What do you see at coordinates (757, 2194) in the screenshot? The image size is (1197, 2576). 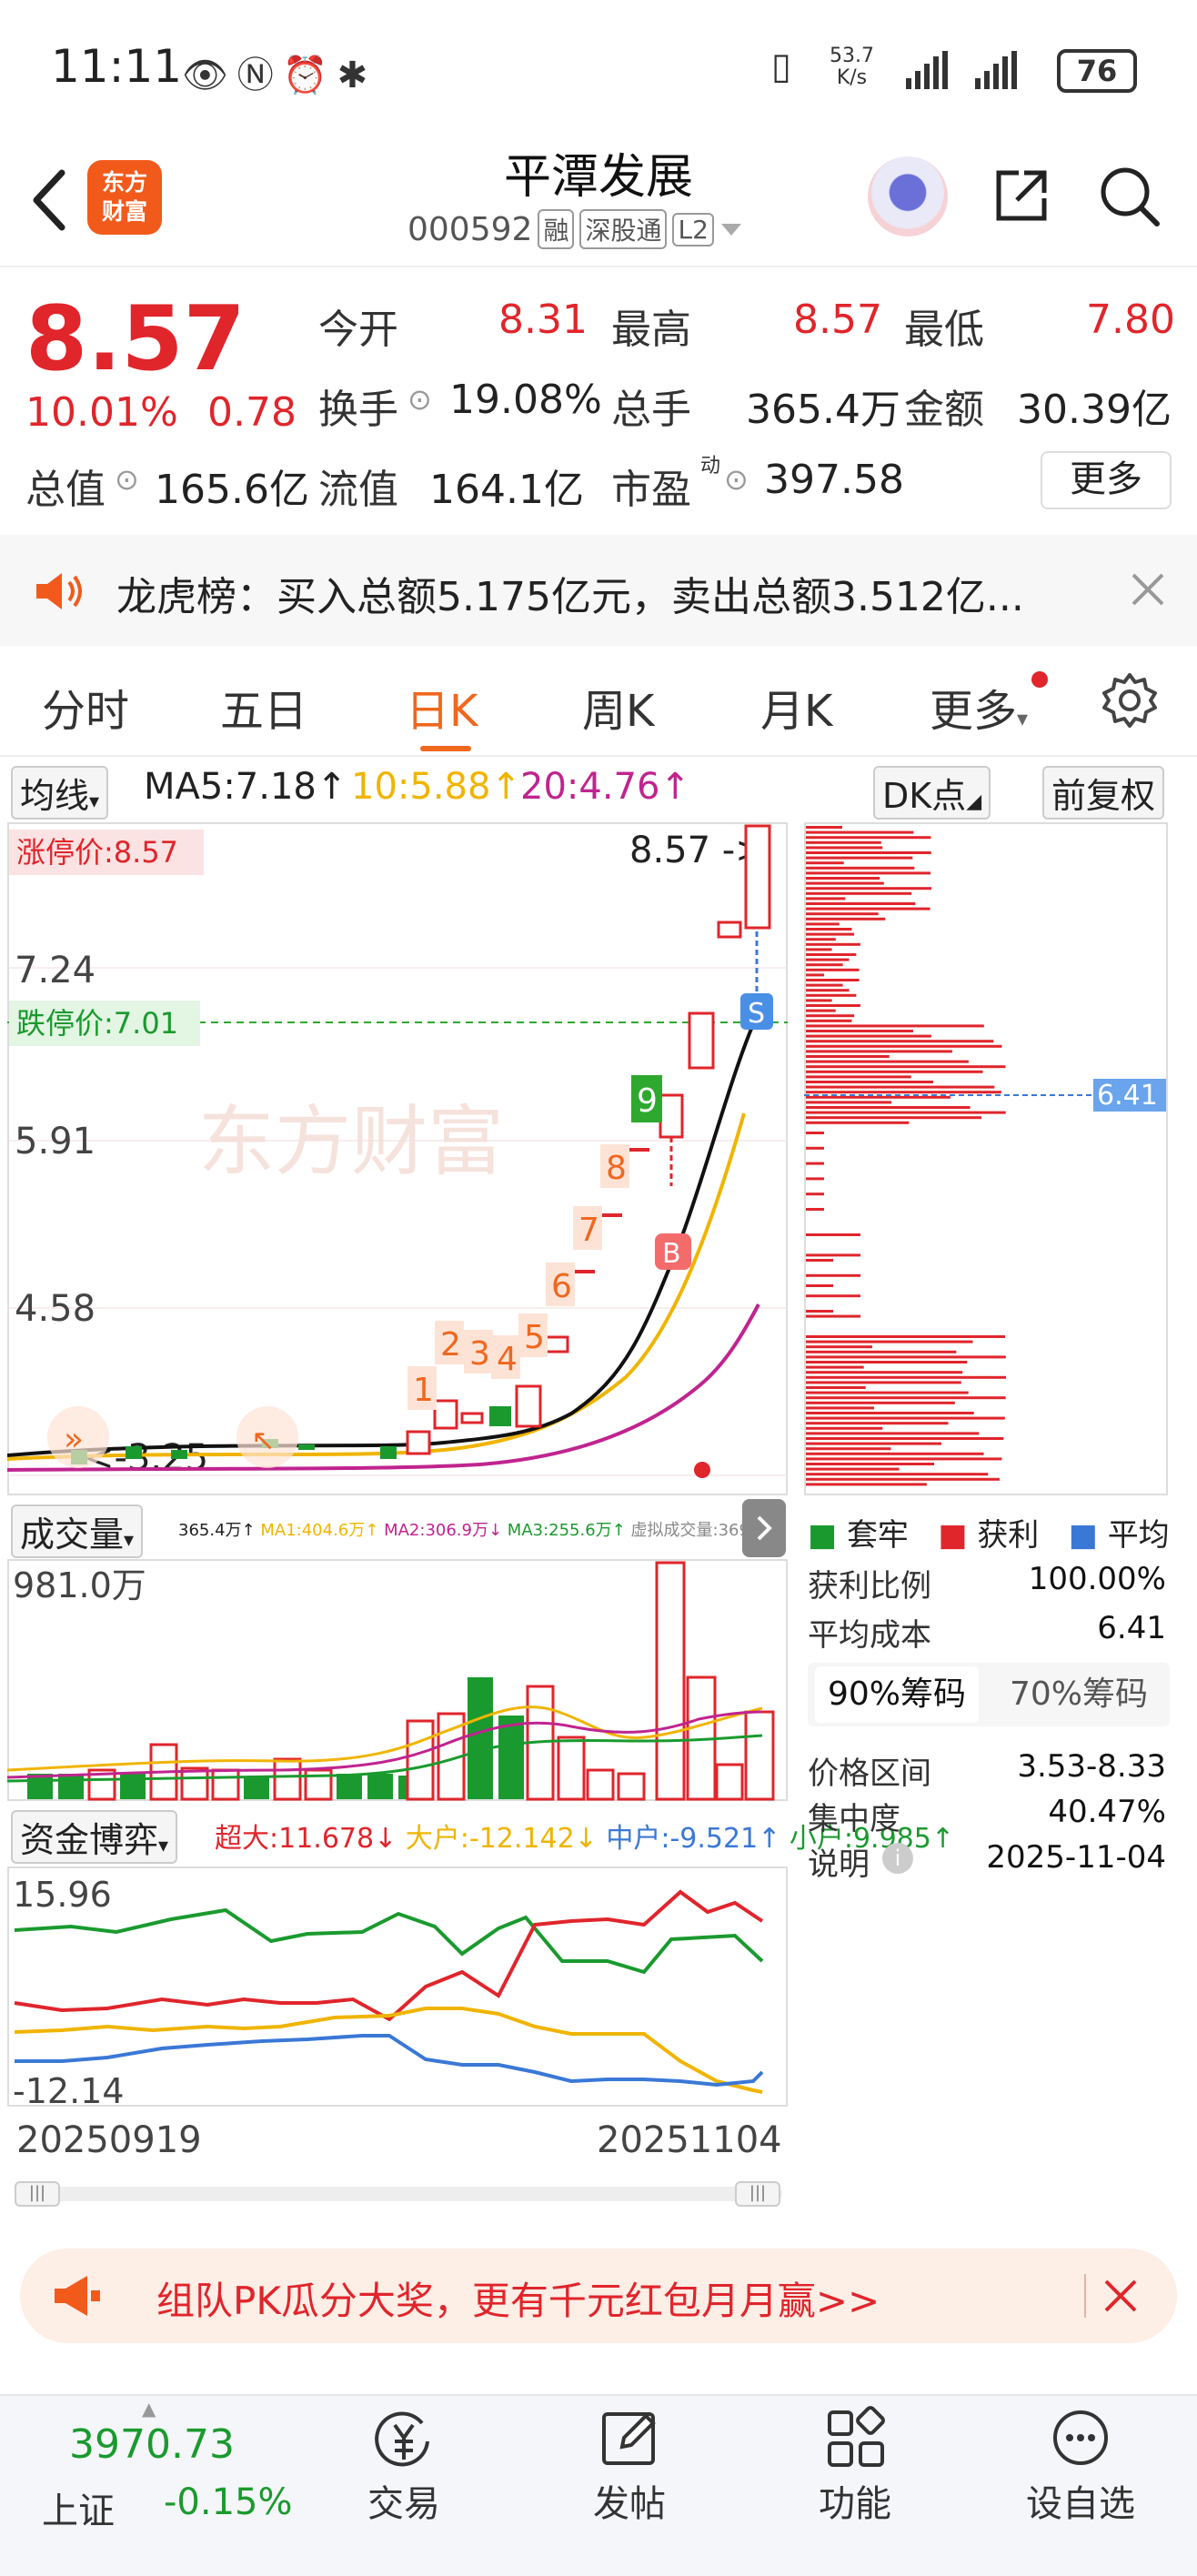 I see `range-handle-right: |||` at bounding box center [757, 2194].